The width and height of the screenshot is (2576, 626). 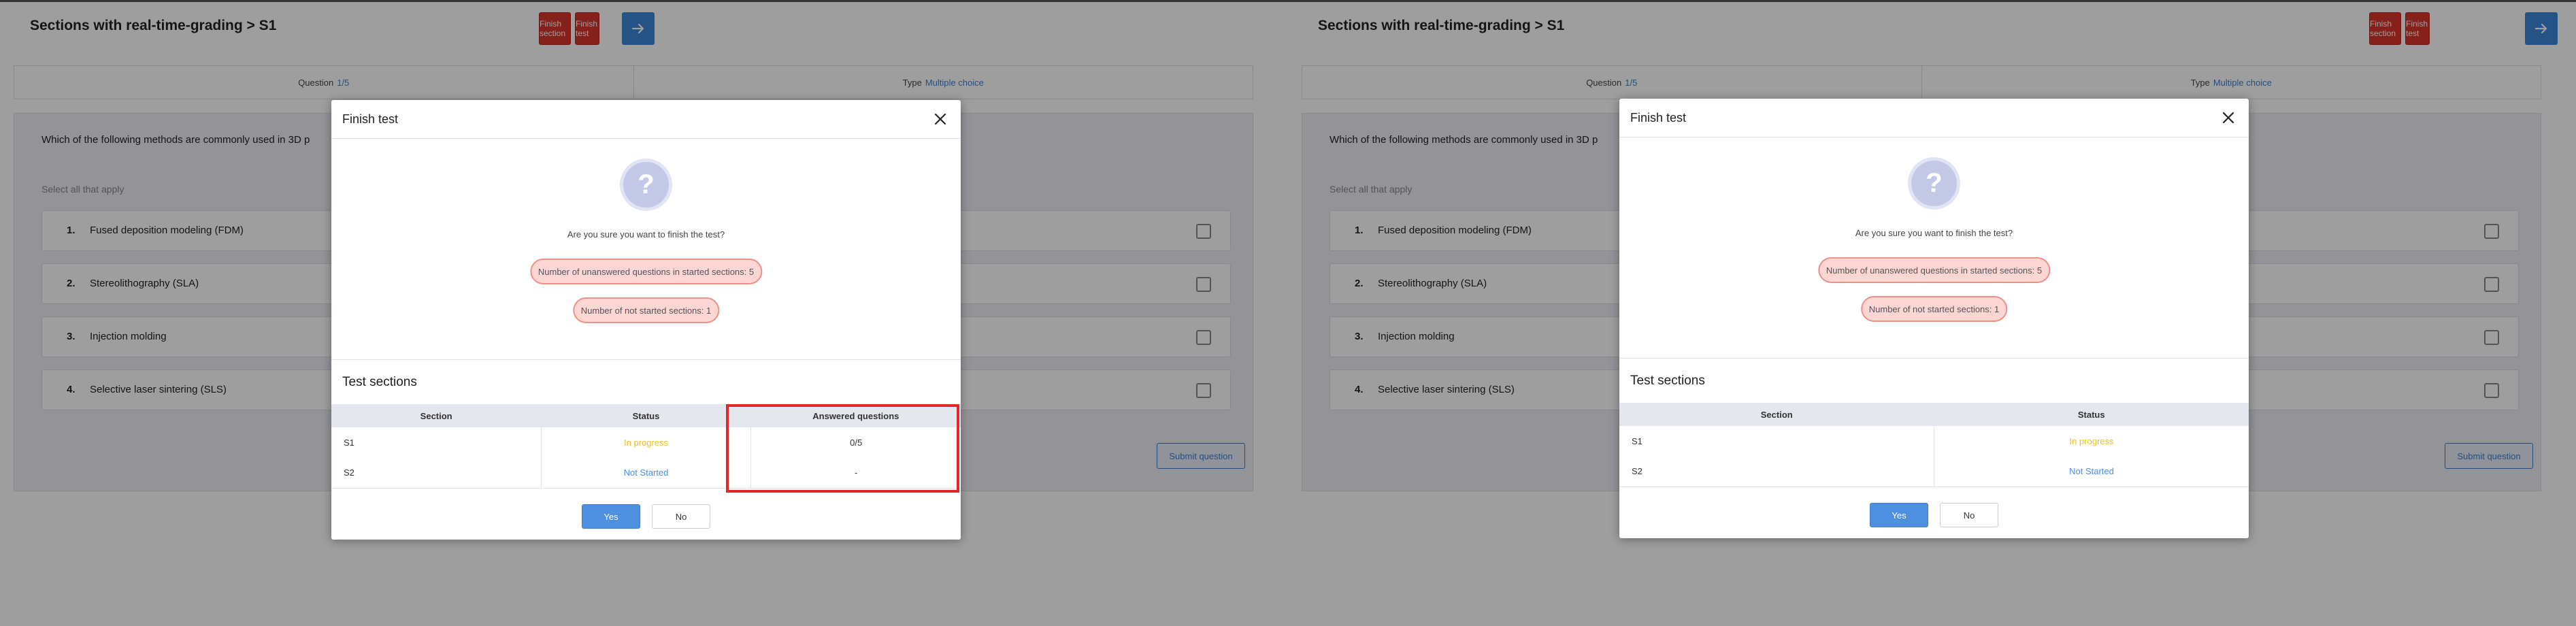 What do you see at coordinates (843, 448) in the screenshot?
I see `answered-column-highlight` at bounding box center [843, 448].